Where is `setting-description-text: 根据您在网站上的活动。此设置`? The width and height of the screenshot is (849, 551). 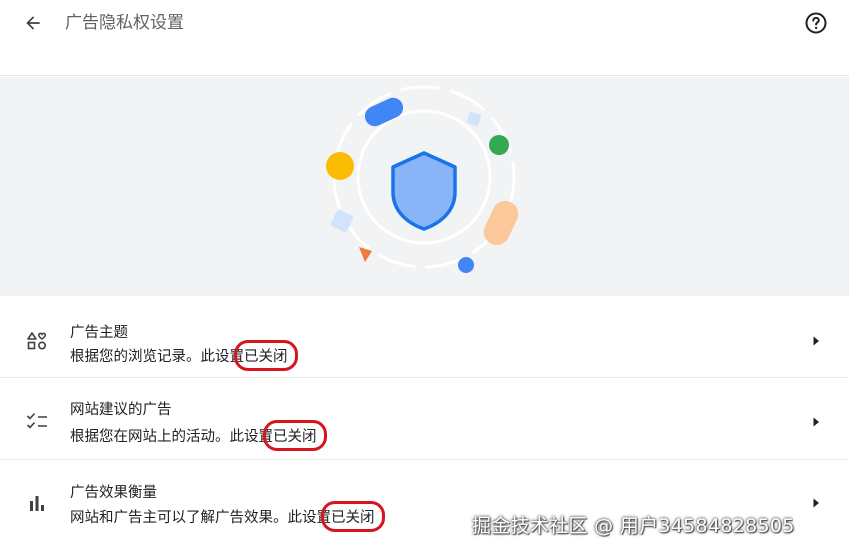
setting-description-text: 根据您在网站上的活动。此设置 is located at coordinates (171, 437).